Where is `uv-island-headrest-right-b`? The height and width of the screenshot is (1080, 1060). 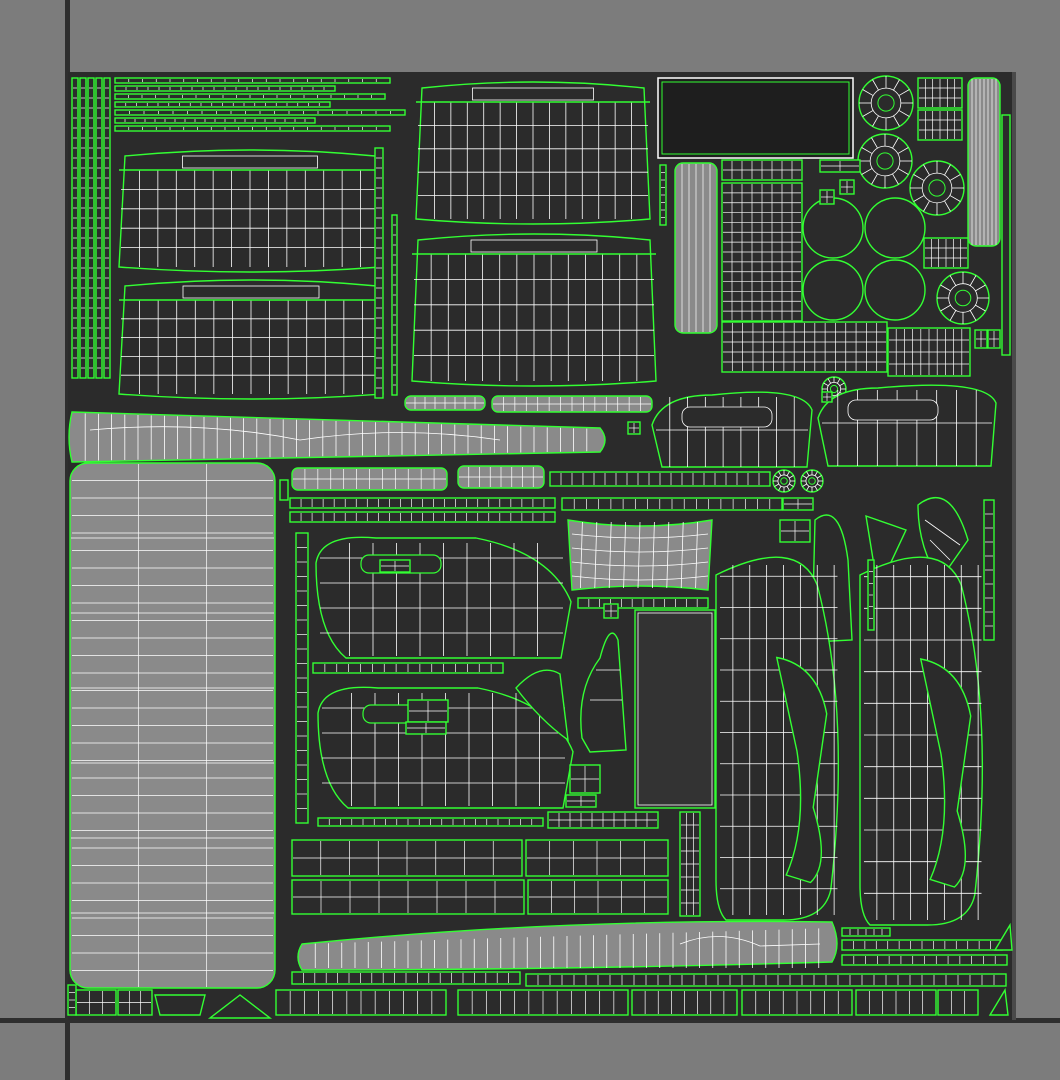 uv-island-headrest-right-b is located at coordinates (907, 425).